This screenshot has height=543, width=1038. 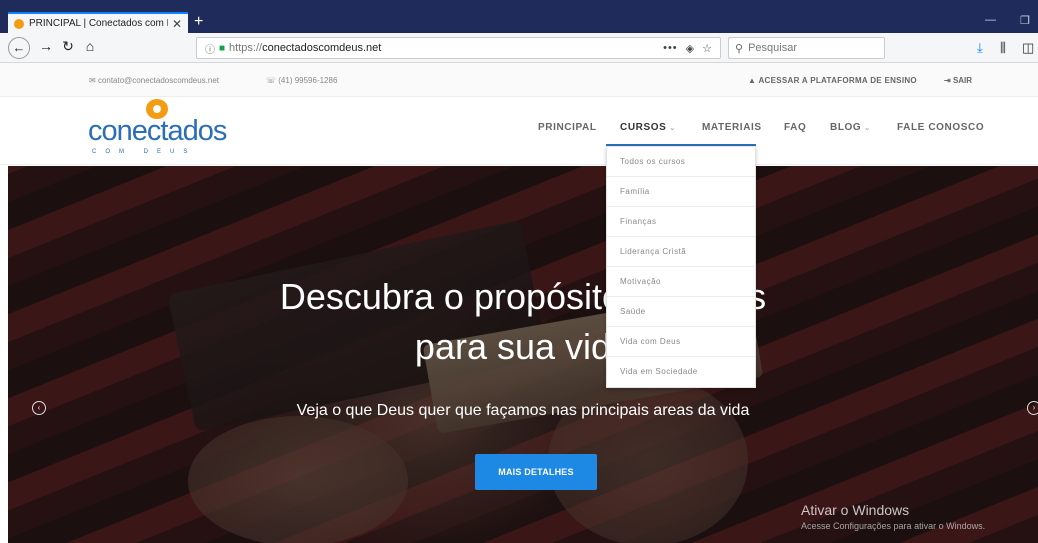 I want to click on sidebar-icon: ◫, so click(x=1028, y=48).